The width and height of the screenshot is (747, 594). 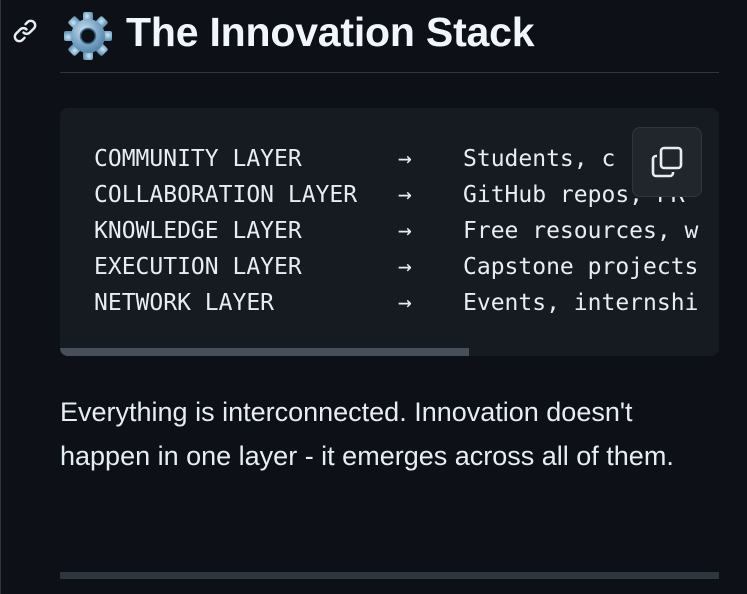 What do you see at coordinates (396, 231) in the screenshot?
I see `code-line: KNOWLEDGE LAYER → Free resources, w` at bounding box center [396, 231].